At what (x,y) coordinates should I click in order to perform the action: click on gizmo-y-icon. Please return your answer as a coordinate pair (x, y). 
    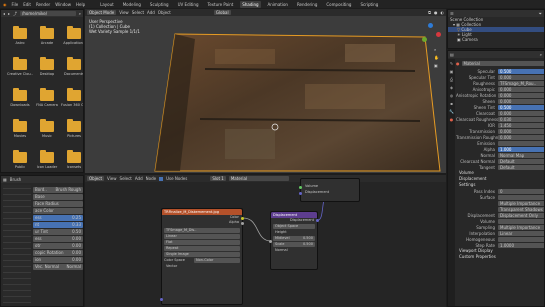
    Looking at the image, I should click on (424, 39).